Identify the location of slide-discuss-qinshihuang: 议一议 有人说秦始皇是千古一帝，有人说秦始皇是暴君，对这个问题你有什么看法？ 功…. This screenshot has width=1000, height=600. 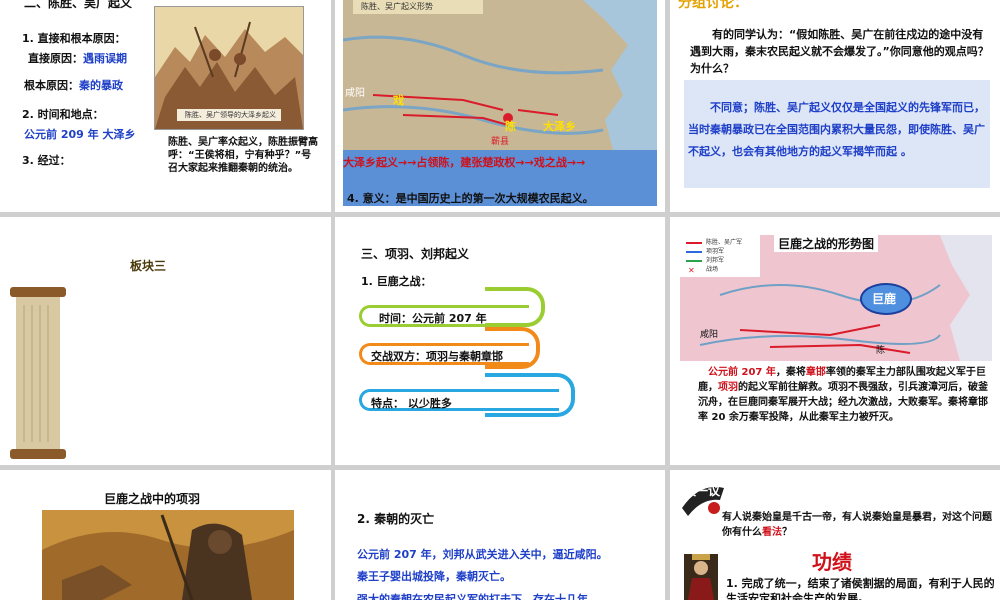
(835, 535).